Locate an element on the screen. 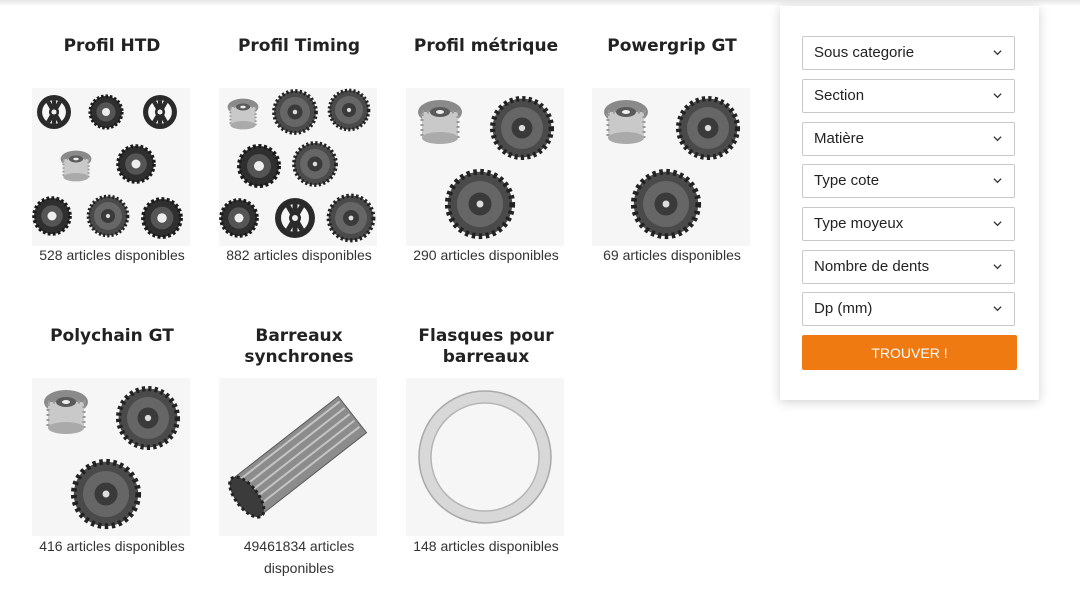 Image resolution: width=1080 pixels, height=600 pixels. select-label: Matière is located at coordinates (839, 138).